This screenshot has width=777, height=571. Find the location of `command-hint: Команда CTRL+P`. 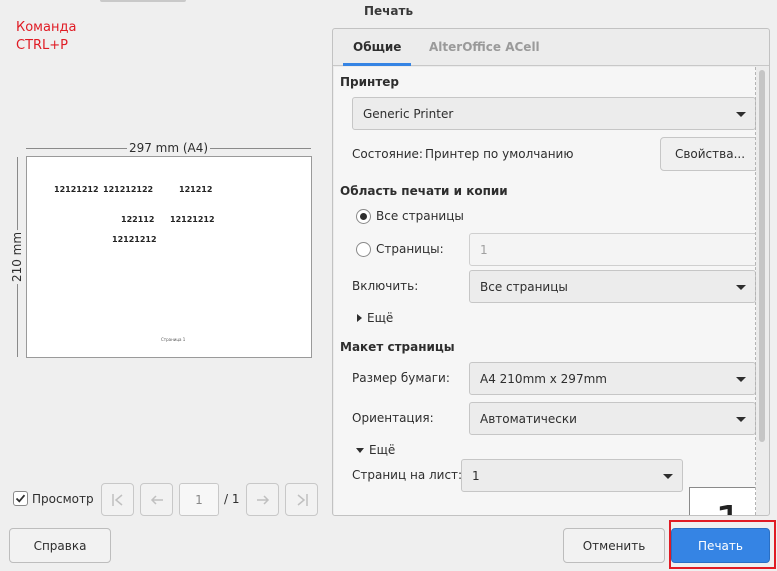

command-hint: Команда CTRL+P is located at coordinates (46, 37).